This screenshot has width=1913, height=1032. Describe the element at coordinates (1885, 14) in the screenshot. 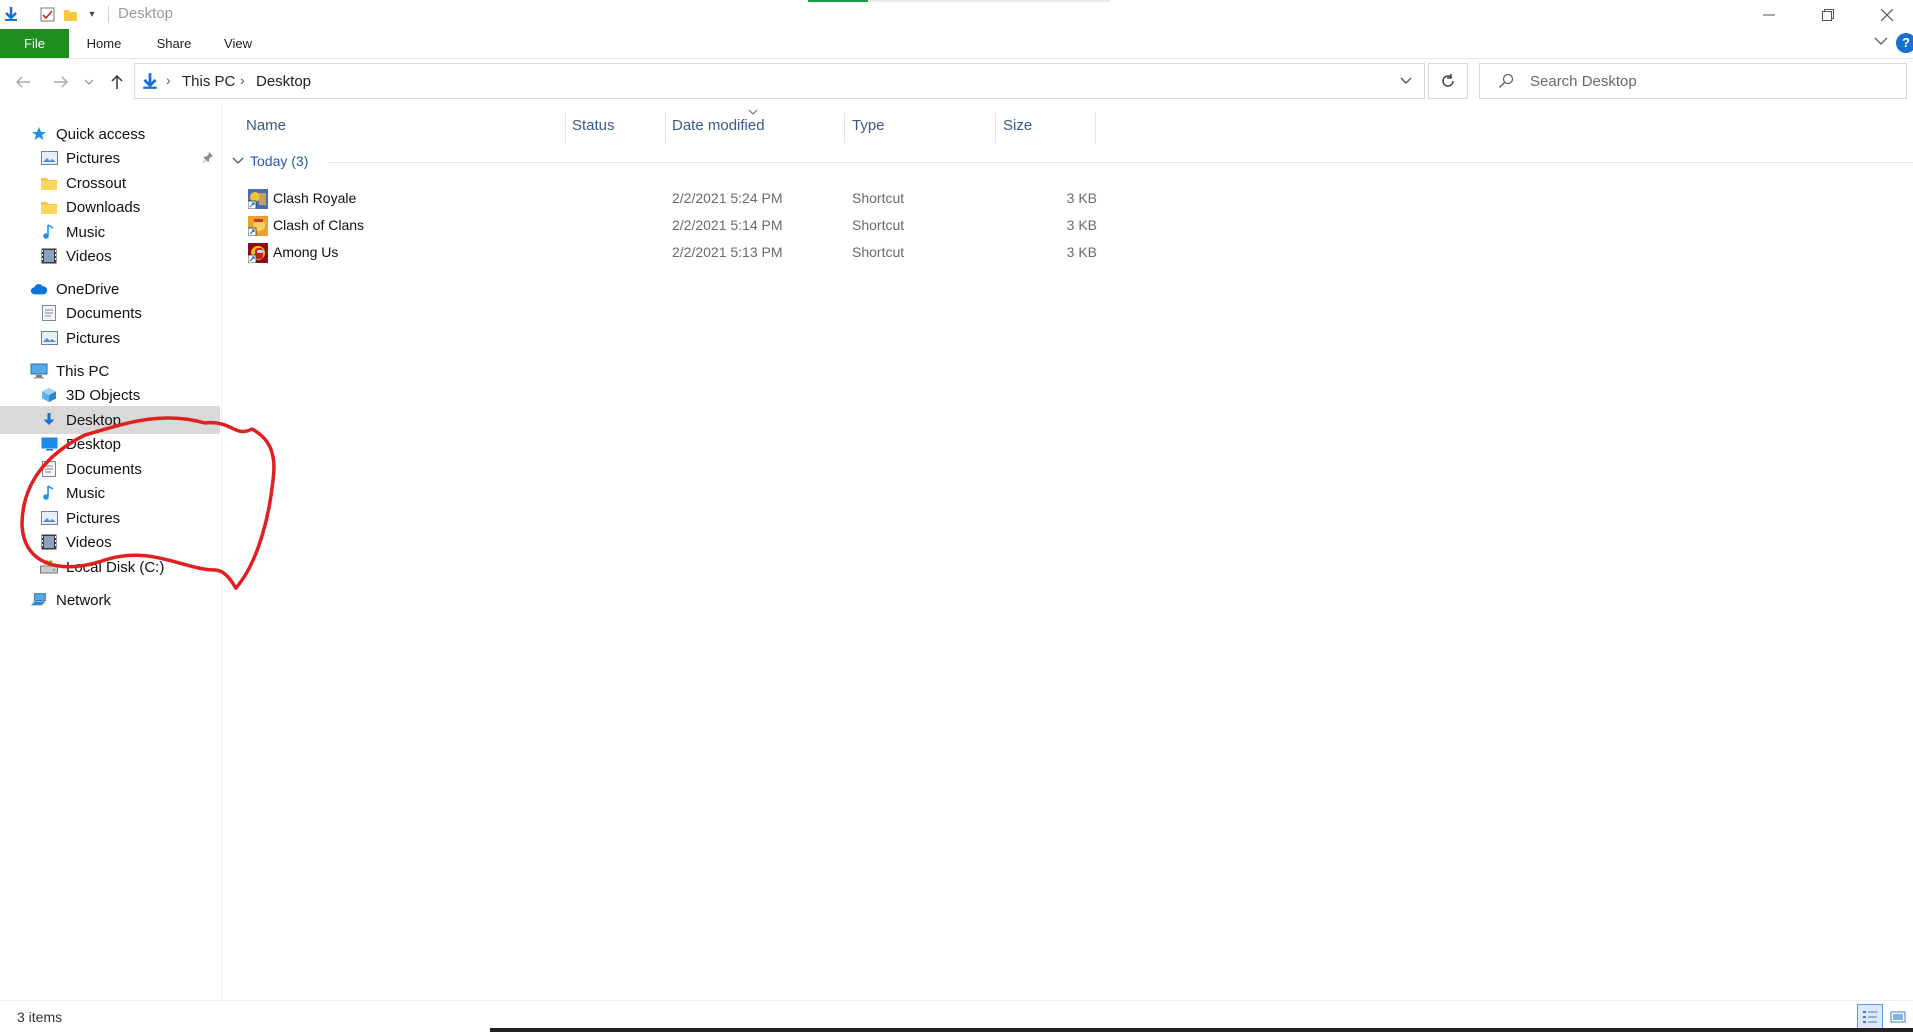

I see `close-button` at that location.